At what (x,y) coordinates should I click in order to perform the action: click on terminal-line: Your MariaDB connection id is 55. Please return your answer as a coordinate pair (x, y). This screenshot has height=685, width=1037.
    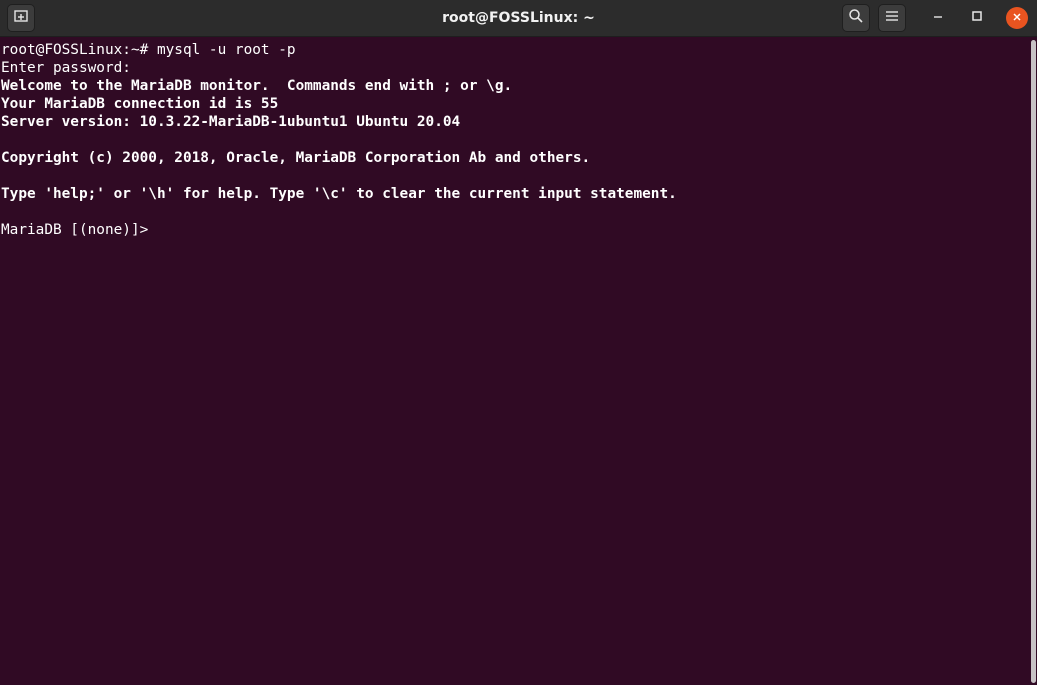
    Looking at the image, I should click on (140, 104).